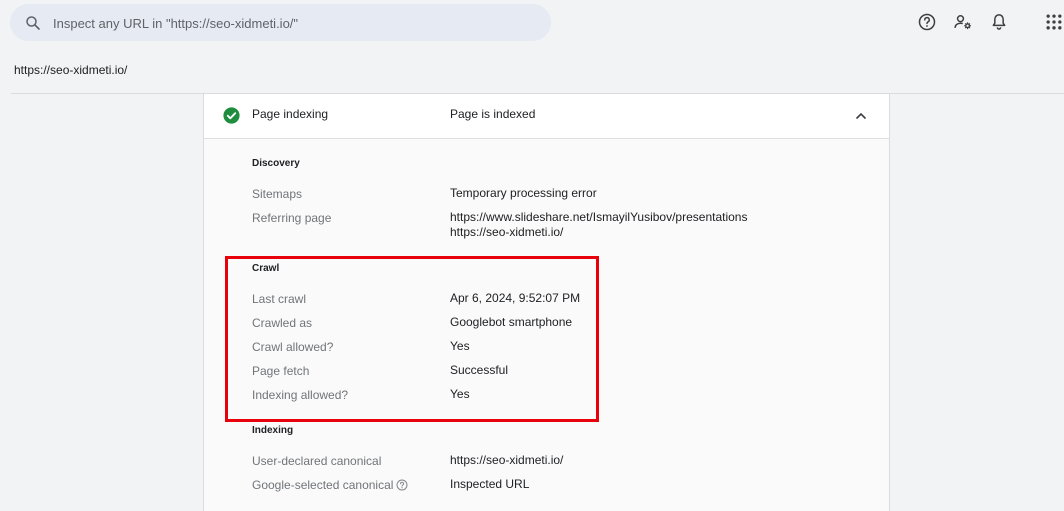 The width and height of the screenshot is (1064, 511). What do you see at coordinates (273, 430) in the screenshot?
I see `indexing-section-title: Indexing` at bounding box center [273, 430].